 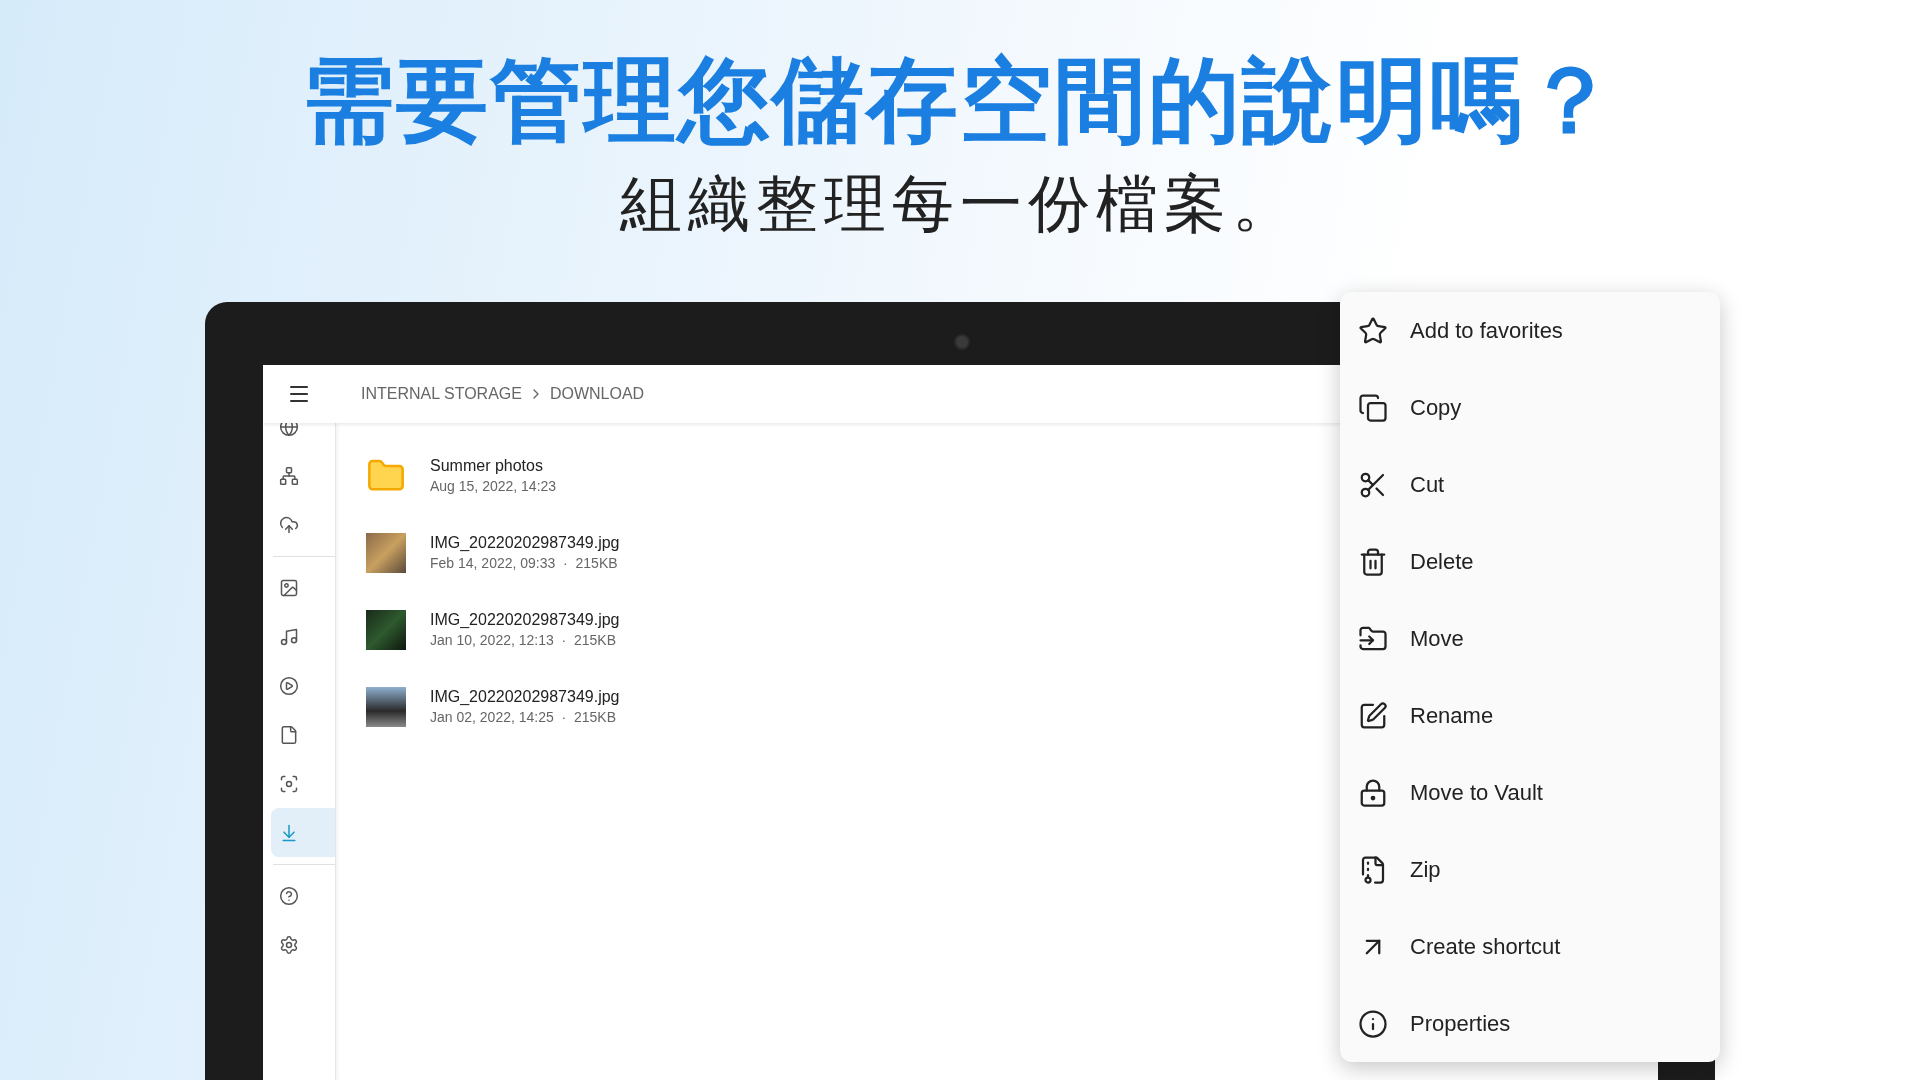 I want to click on edit-icon, so click(x=1373, y=715).